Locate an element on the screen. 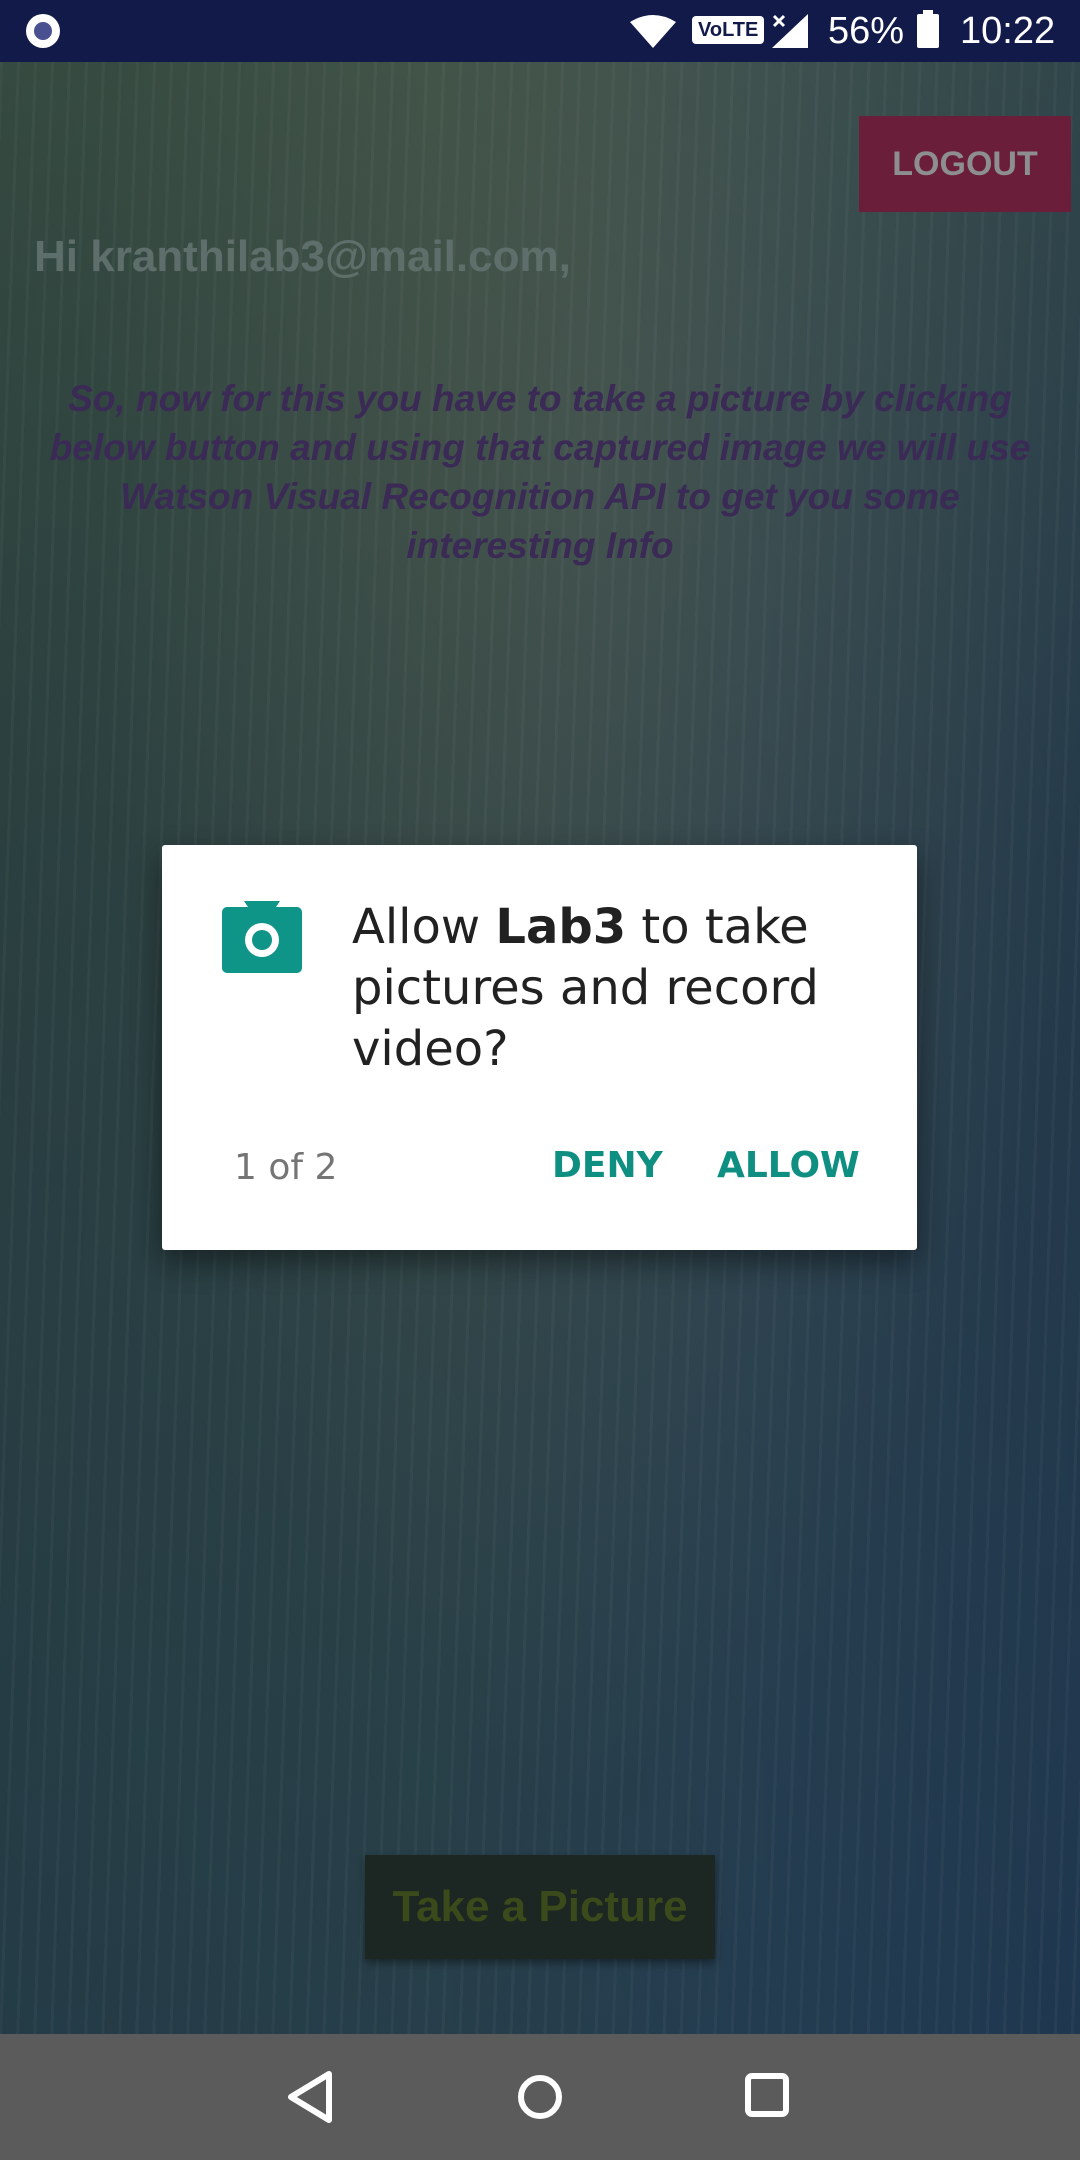 This screenshot has width=1080, height=2160. battery-percentage: 56% is located at coordinates (866, 31).